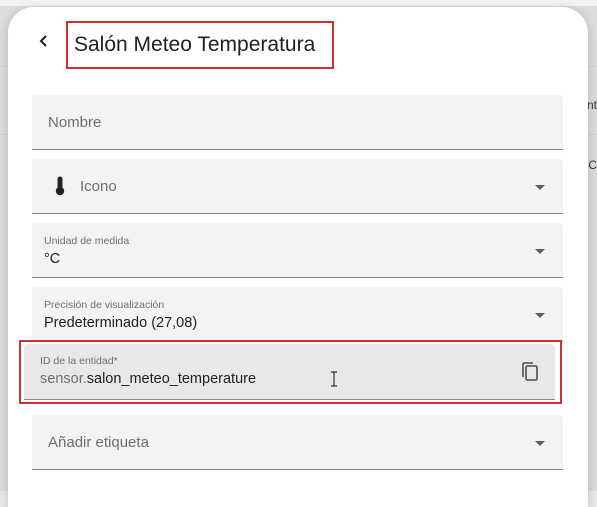 This screenshot has height=507, width=597. Describe the element at coordinates (297, 186) in the screenshot. I see `icon-picker-field: Icono` at that location.